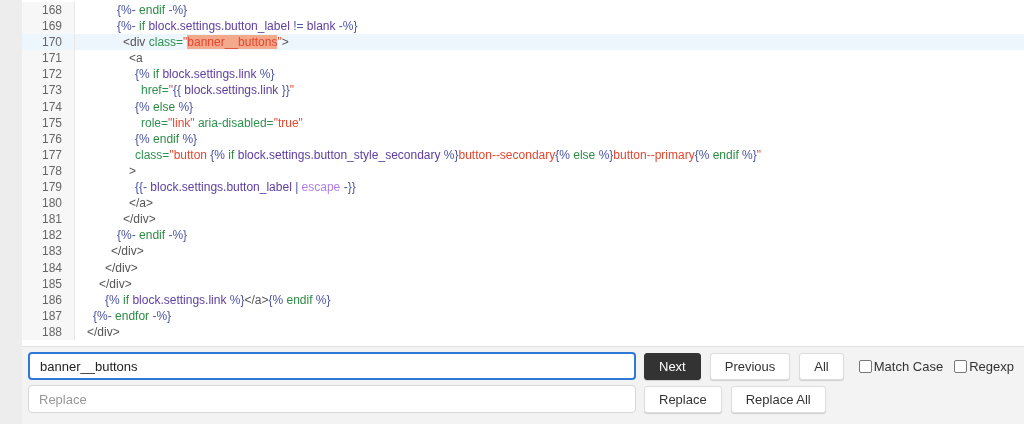 This screenshot has height=424, width=1024. What do you see at coordinates (51, 219) in the screenshot?
I see `line-number: 181` at bounding box center [51, 219].